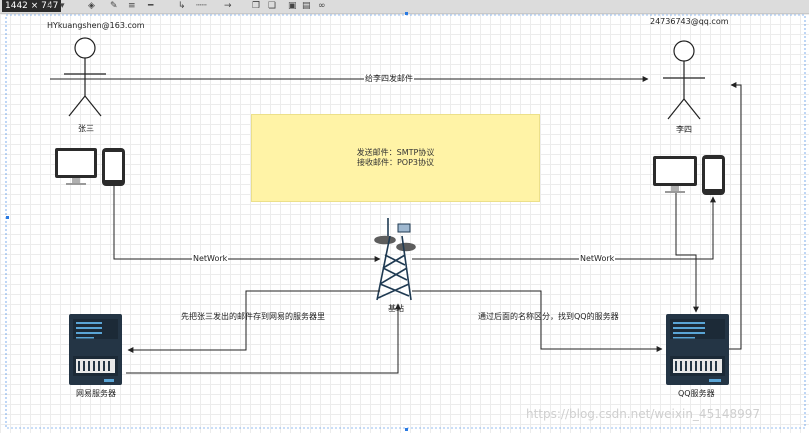  Describe the element at coordinates (696, 394) in the screenshot. I see `qq-server-label: QQ服务器` at that location.